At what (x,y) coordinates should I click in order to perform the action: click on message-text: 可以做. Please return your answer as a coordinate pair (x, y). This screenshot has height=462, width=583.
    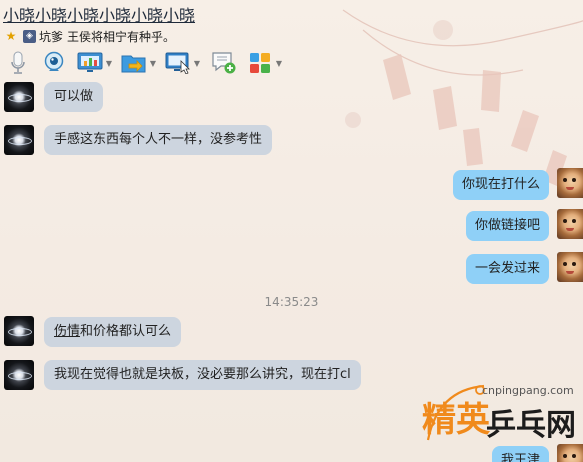
    Looking at the image, I should click on (74, 96).